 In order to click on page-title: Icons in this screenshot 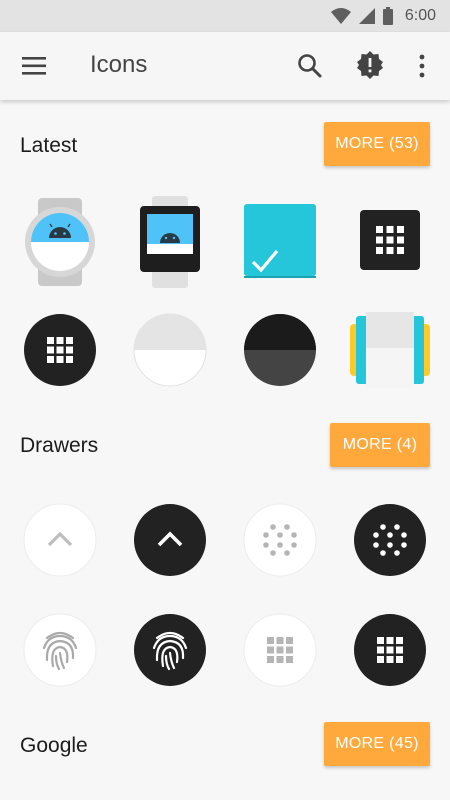, I will do `click(119, 64)`.